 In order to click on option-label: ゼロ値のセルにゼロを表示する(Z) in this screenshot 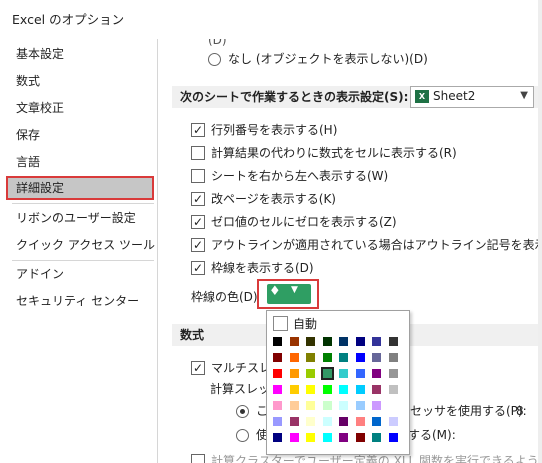, I will do `click(304, 222)`.